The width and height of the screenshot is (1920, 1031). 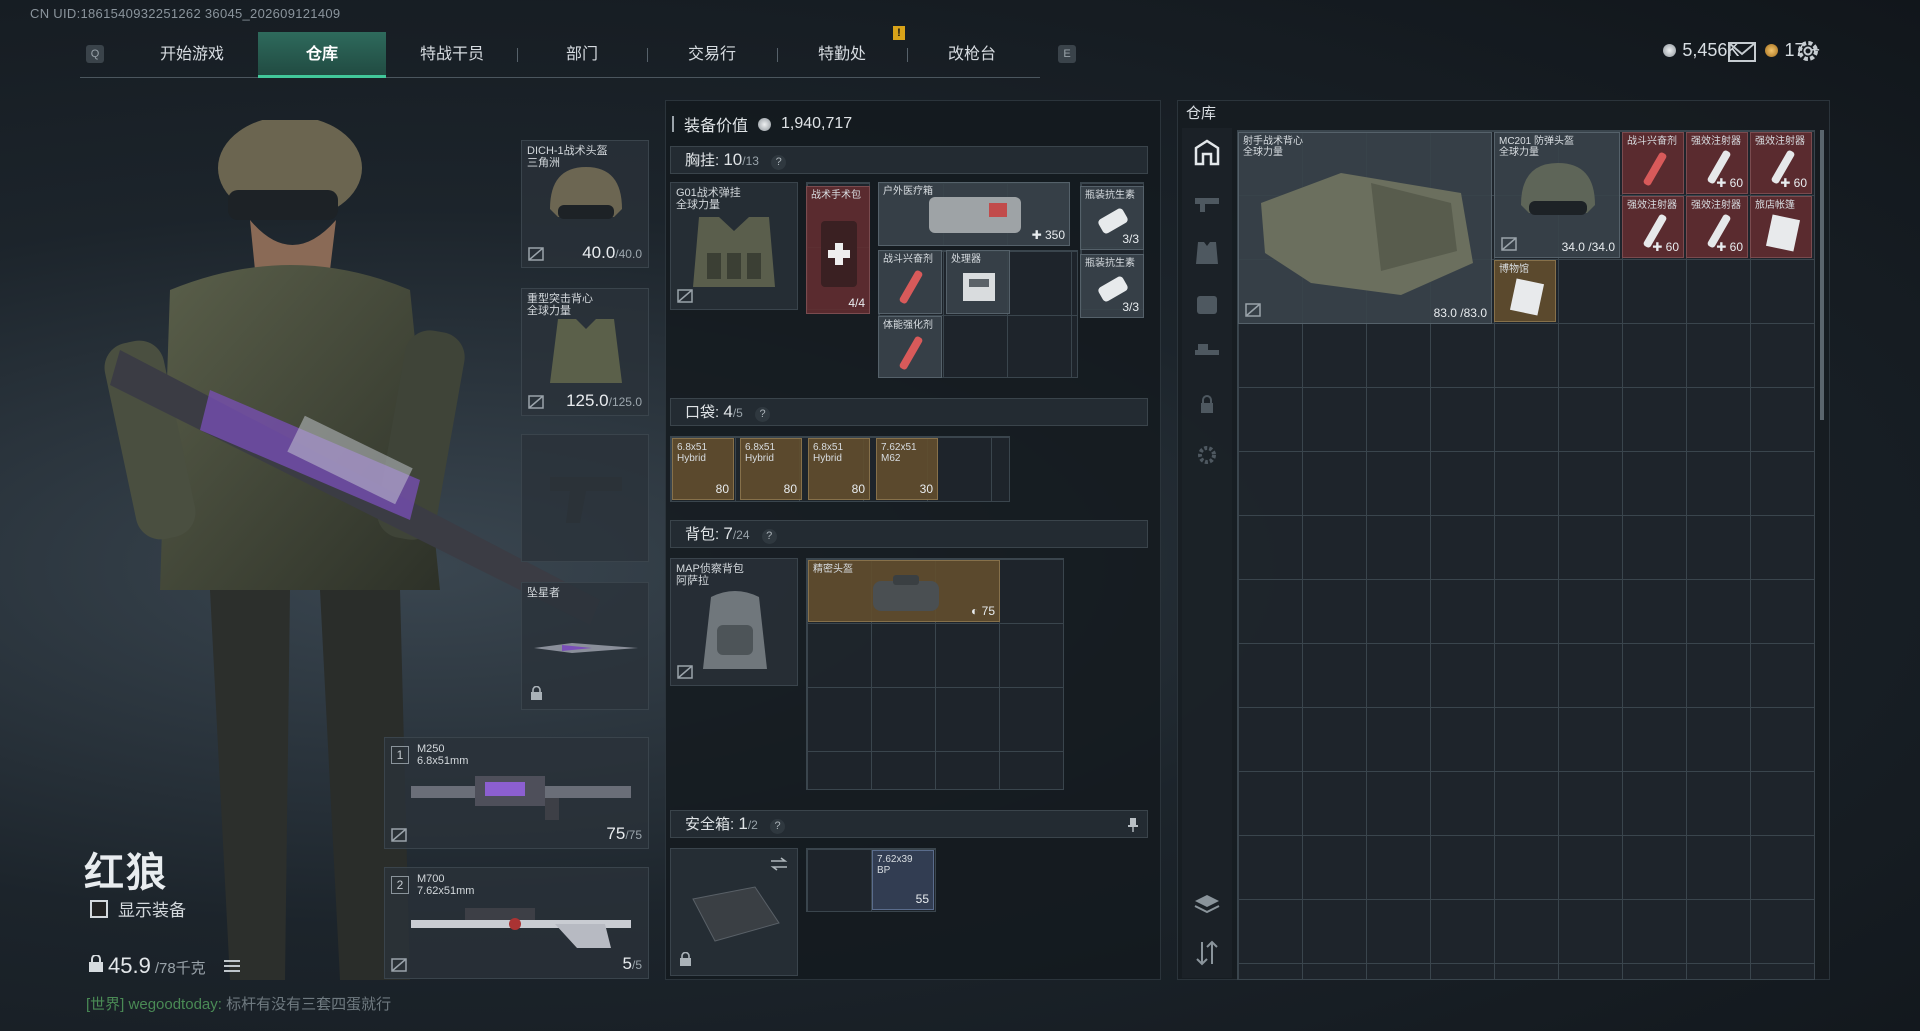 I want to click on armor-vest-icon, so click(x=586, y=351).